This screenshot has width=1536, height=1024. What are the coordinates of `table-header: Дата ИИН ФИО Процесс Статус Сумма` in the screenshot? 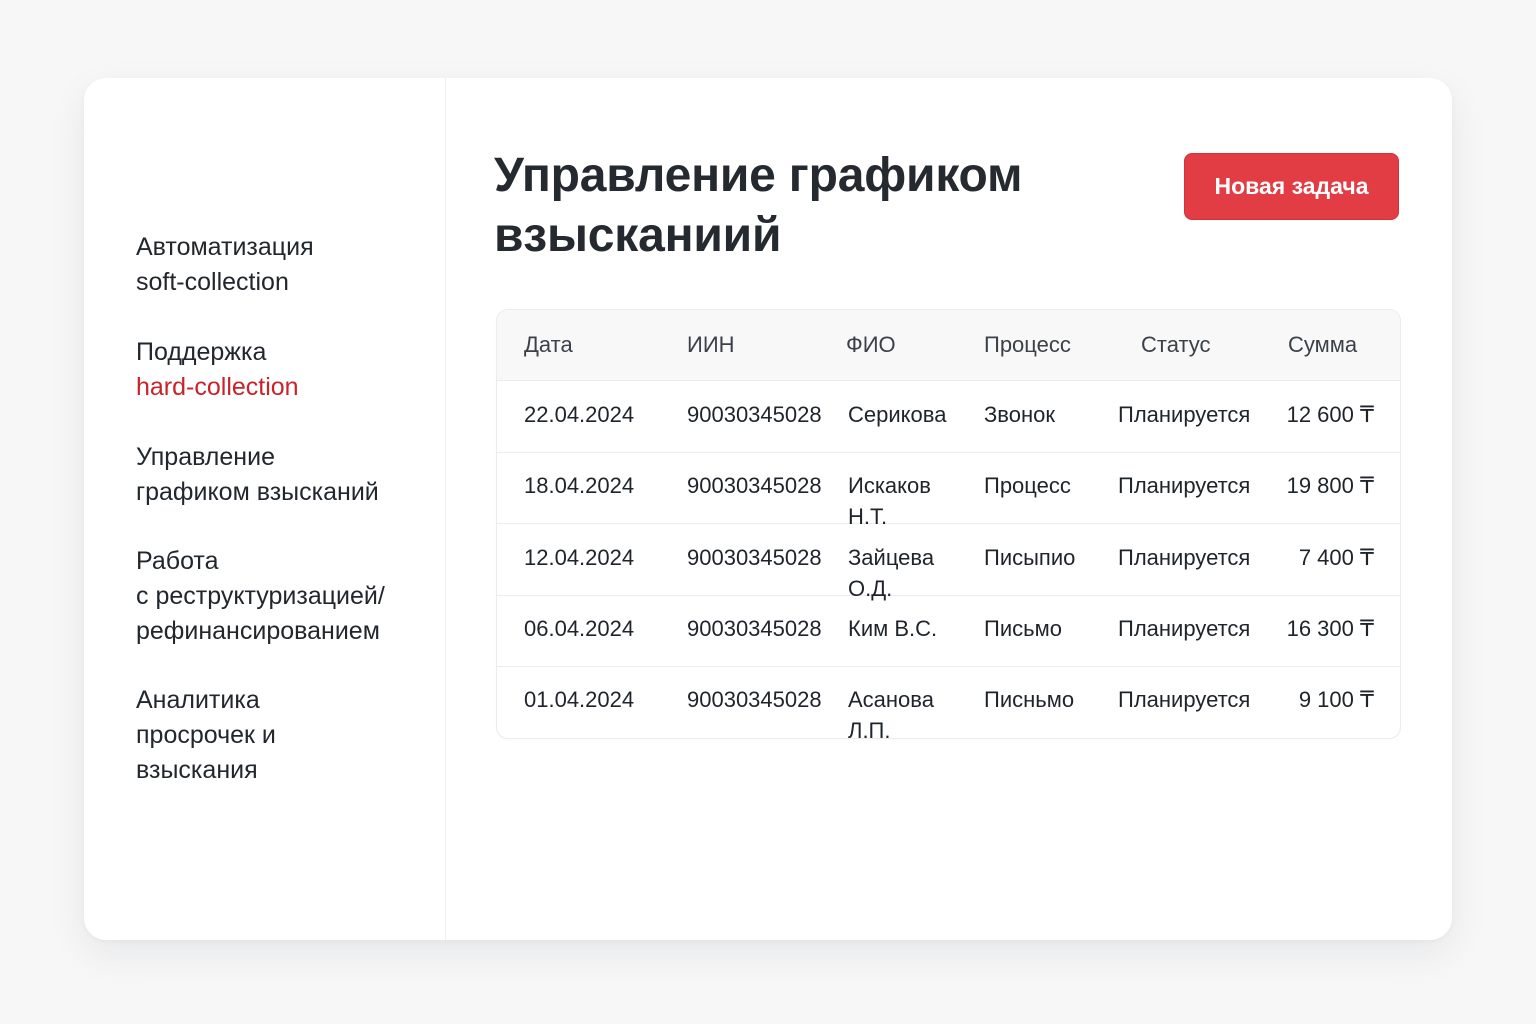 It's located at (948, 345).